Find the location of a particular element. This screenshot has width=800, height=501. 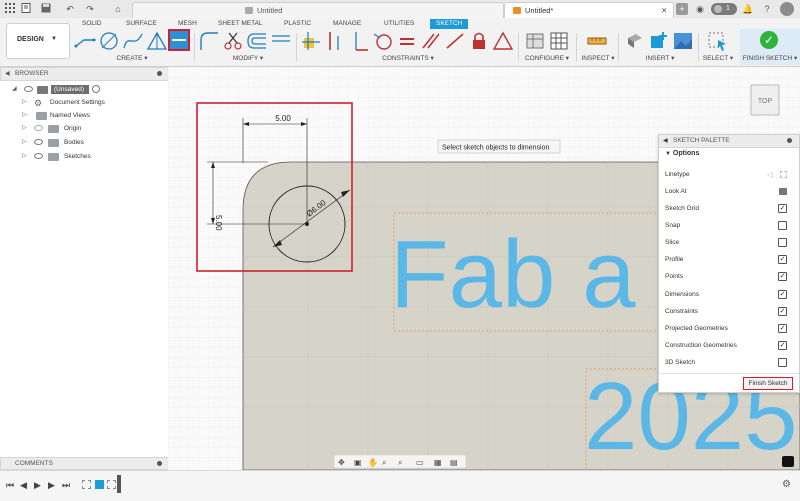

slice-checkbox is located at coordinates (782, 242).